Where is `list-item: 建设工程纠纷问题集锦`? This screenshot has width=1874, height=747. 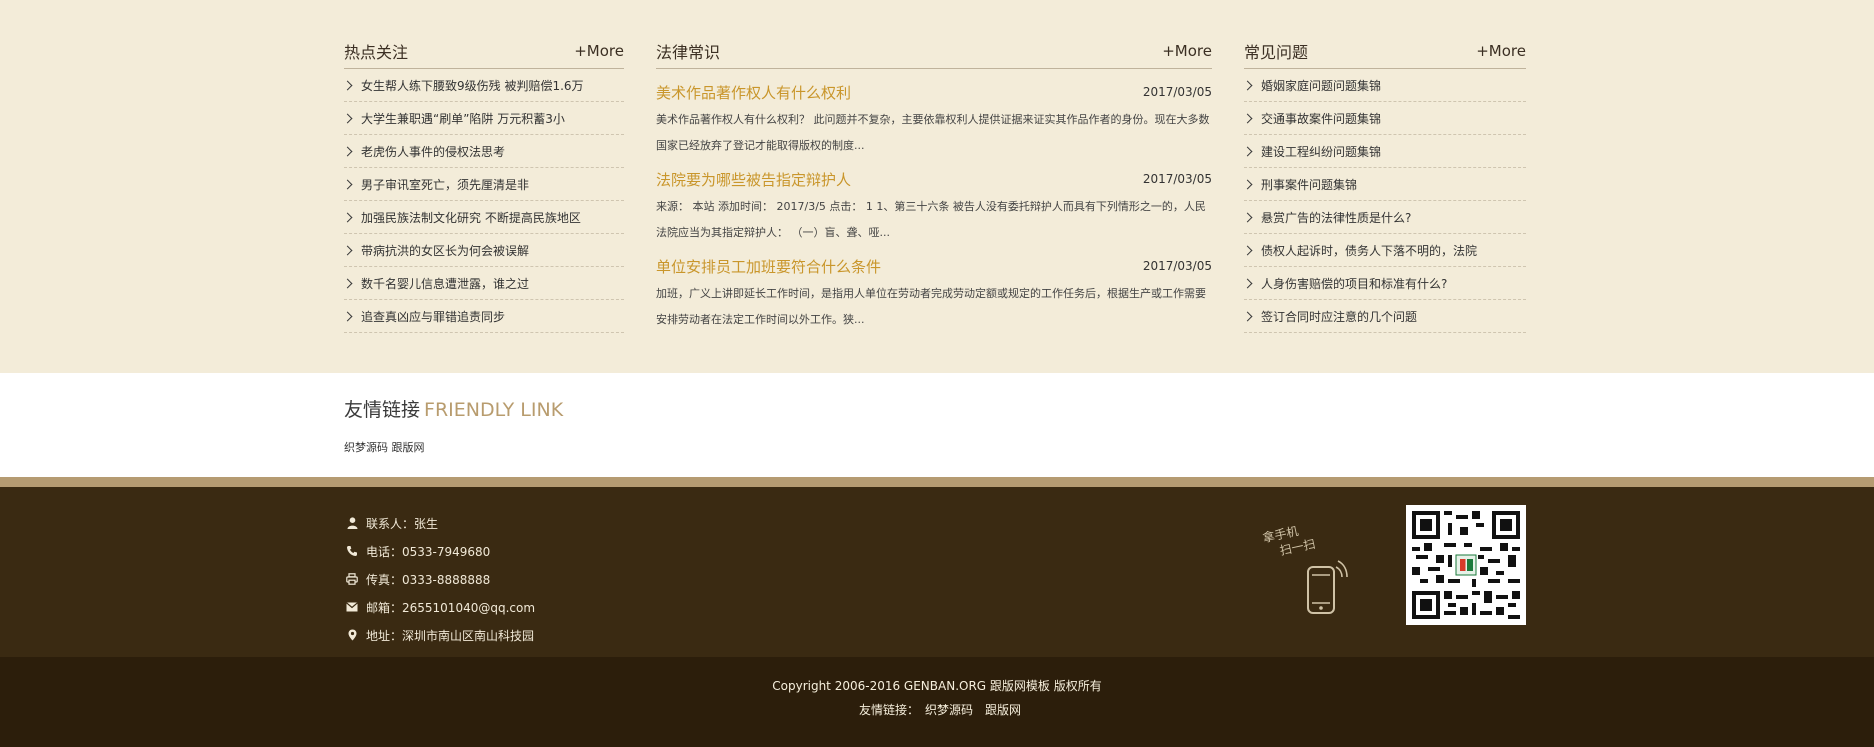
list-item: 建设工程纠纷问题集锦 is located at coordinates (1384, 151).